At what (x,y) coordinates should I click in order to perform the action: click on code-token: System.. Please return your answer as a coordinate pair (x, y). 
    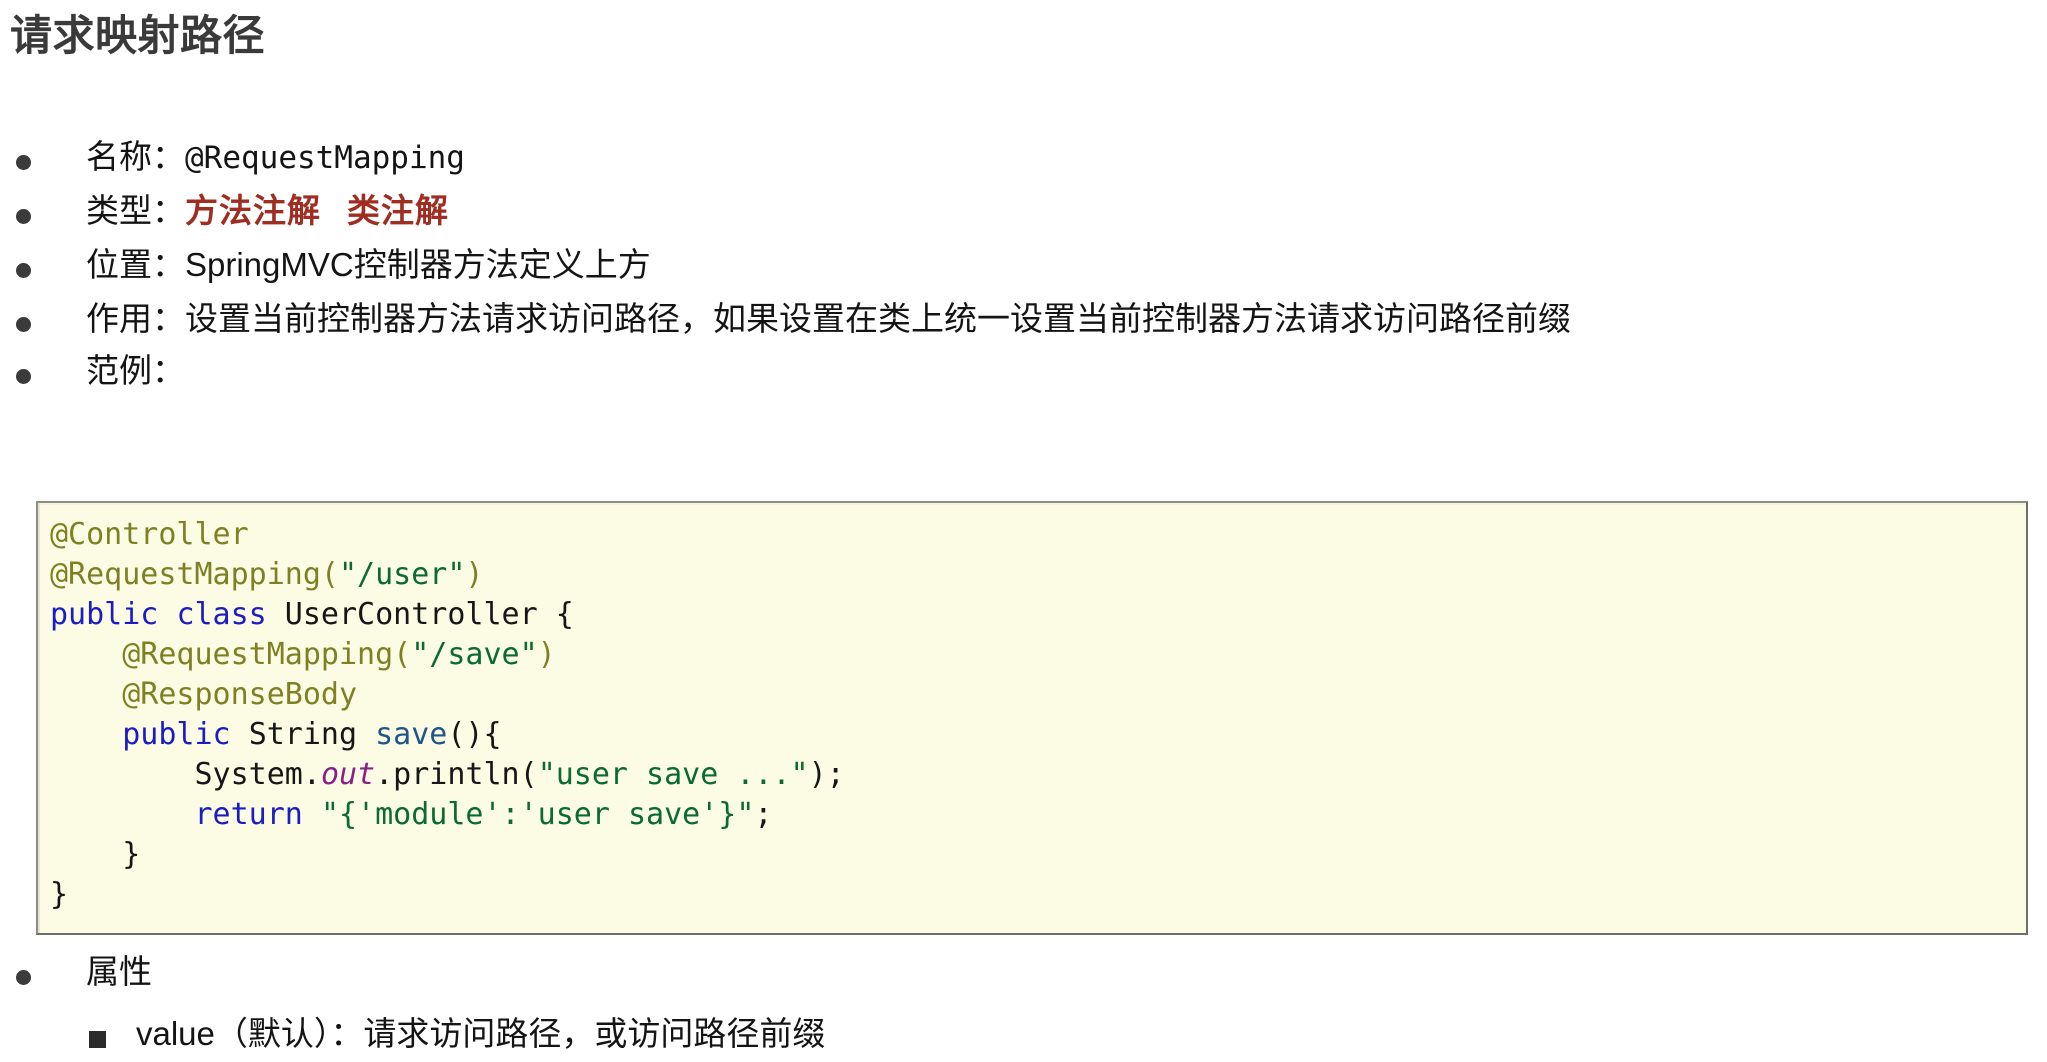
    Looking at the image, I should click on (185, 774).